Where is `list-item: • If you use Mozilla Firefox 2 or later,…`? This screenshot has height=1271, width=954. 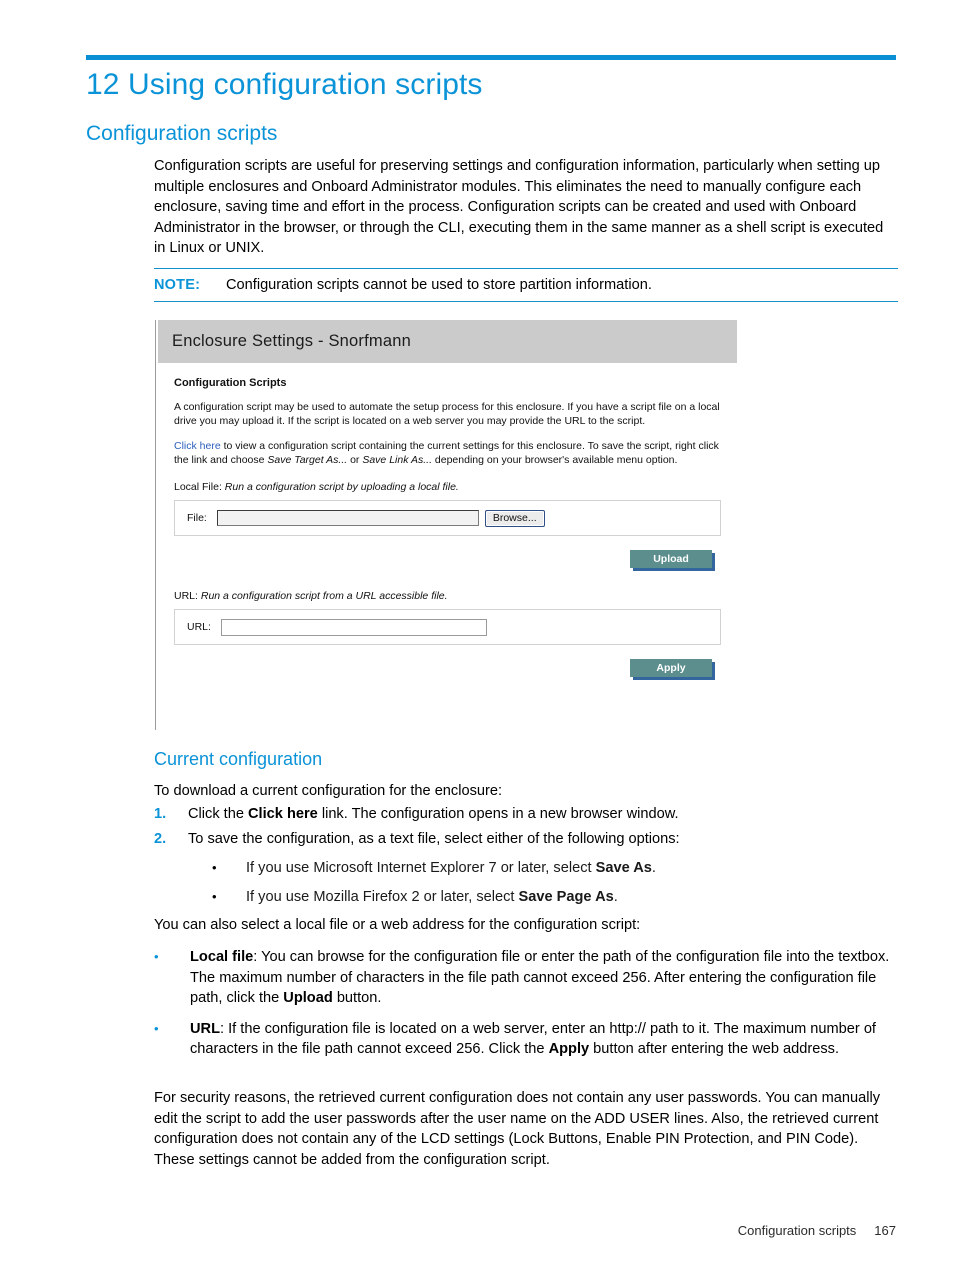
list-item: • If you use Mozilla Firefox 2 or later,… is located at coordinates (557, 897).